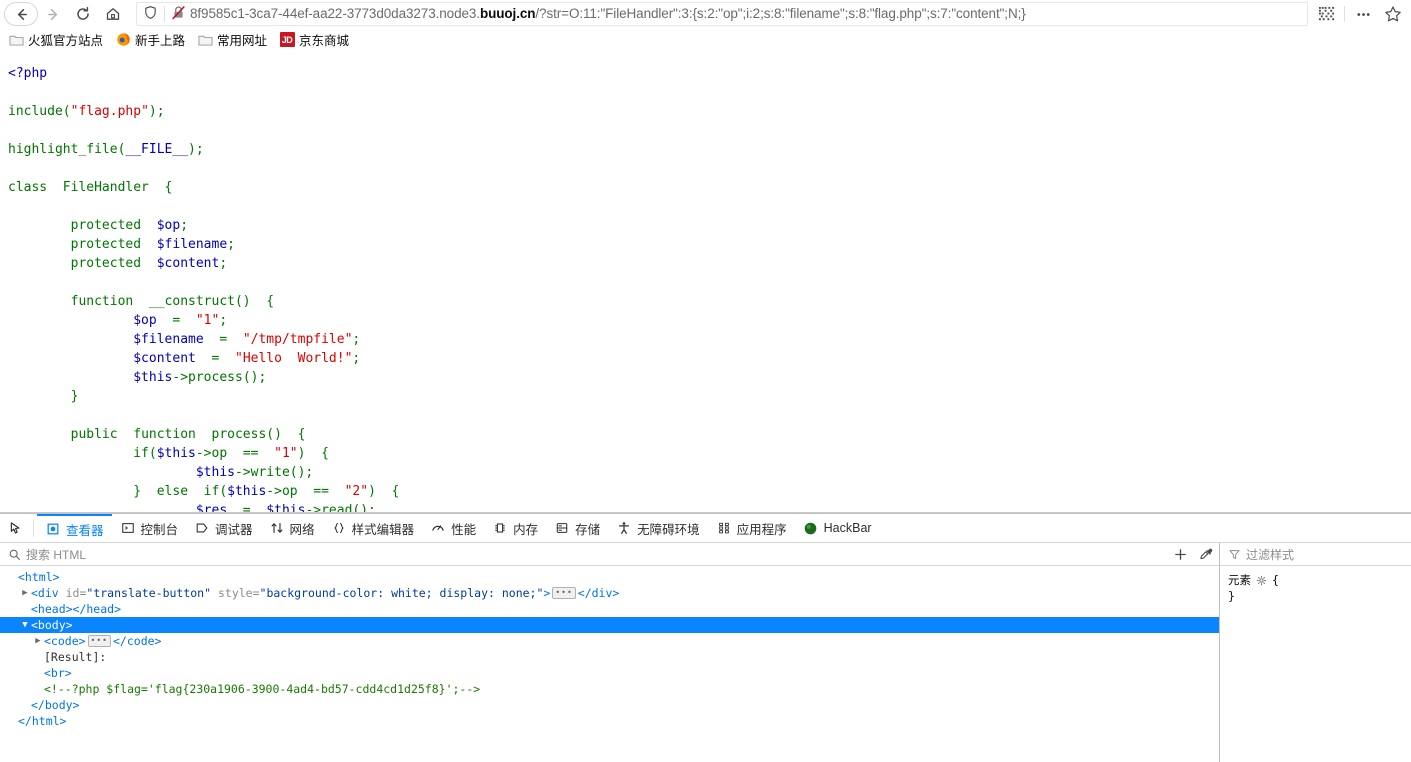  Describe the element at coordinates (1231, 596) in the screenshot. I see `rule-brace-close: }` at that location.